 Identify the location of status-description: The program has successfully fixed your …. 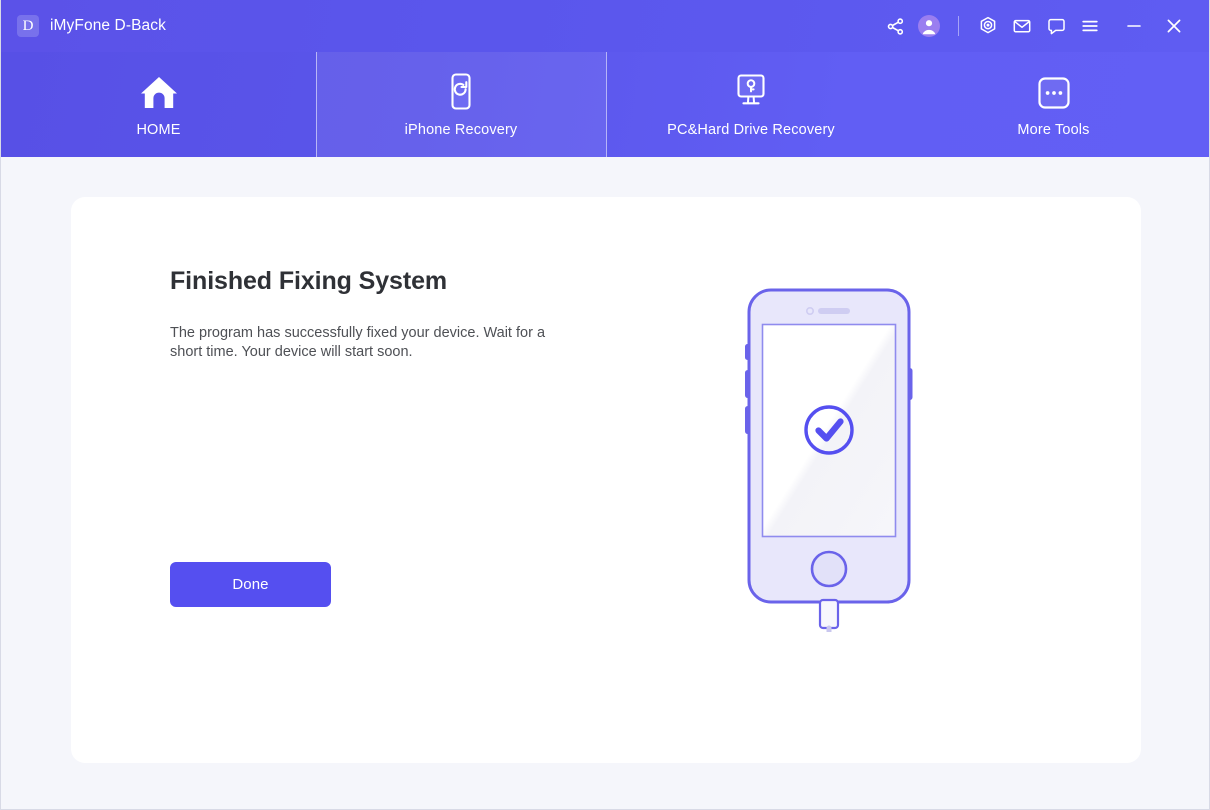
(358, 342).